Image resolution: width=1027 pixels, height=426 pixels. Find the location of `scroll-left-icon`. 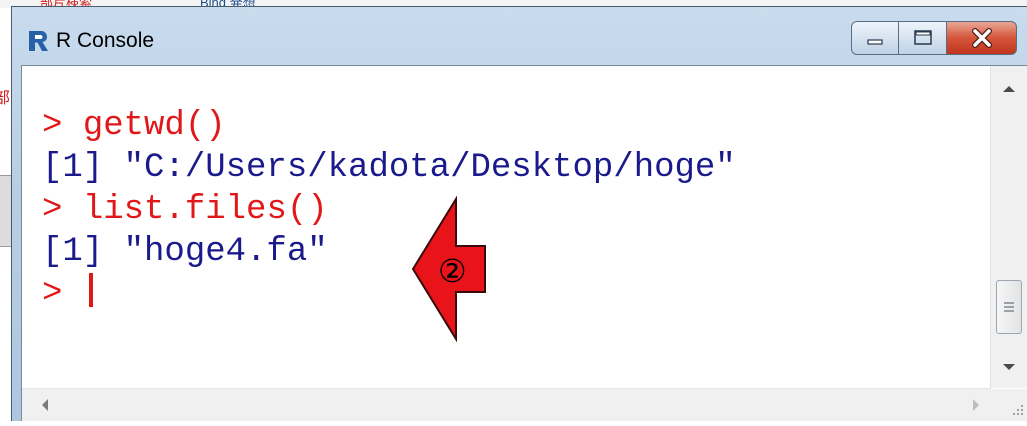

scroll-left-icon is located at coordinates (45, 405).